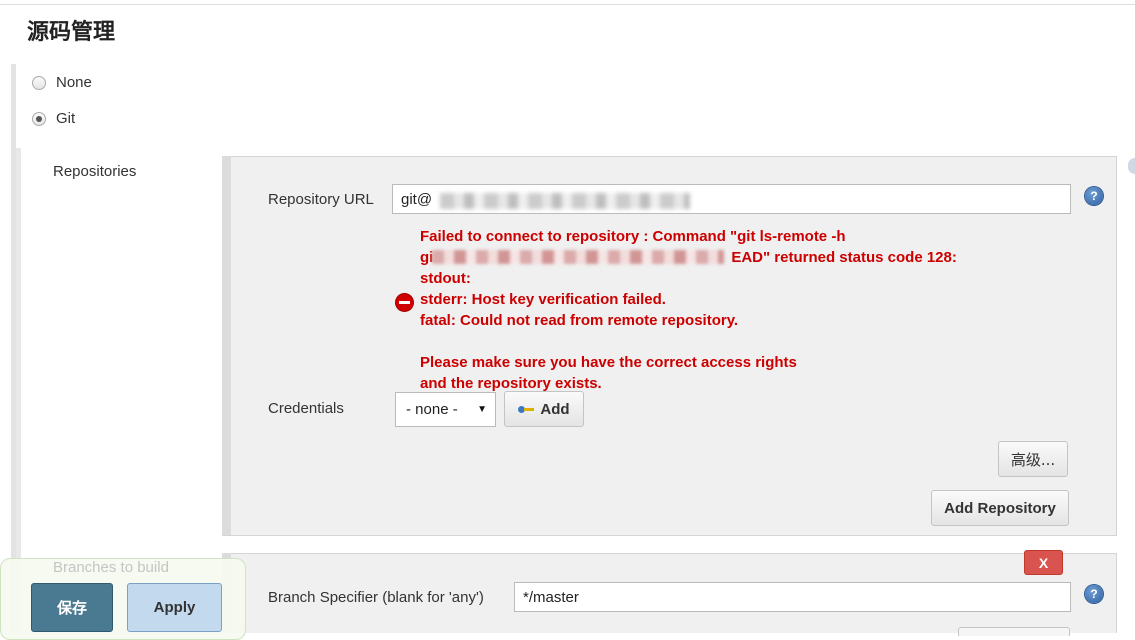 This screenshot has height=640, width=1135. What do you see at coordinates (565, 201) in the screenshot?
I see `redacted-url` at bounding box center [565, 201].